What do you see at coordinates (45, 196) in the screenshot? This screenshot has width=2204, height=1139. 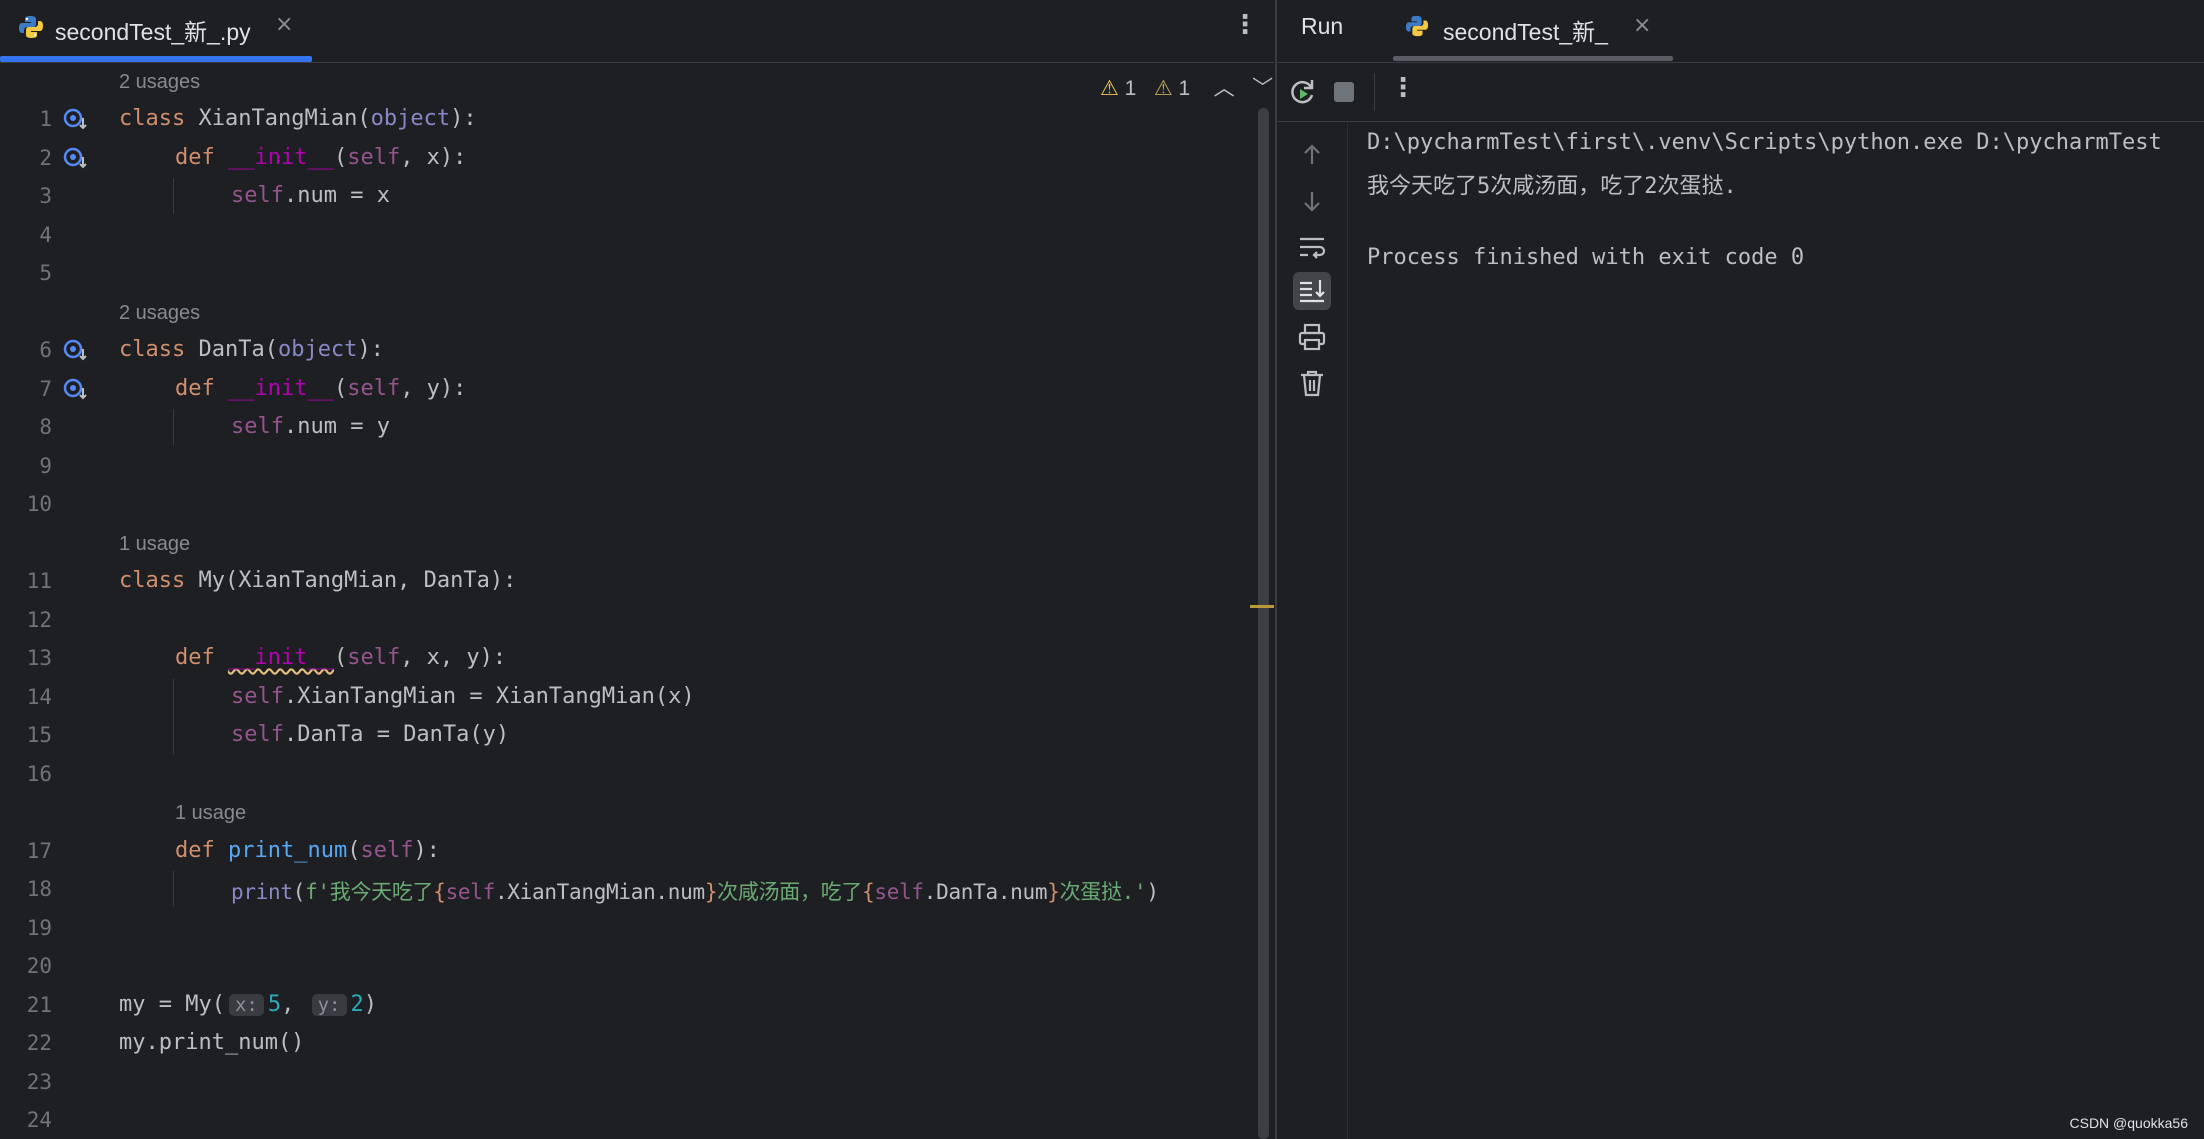 I see `line-number: 3` at bounding box center [45, 196].